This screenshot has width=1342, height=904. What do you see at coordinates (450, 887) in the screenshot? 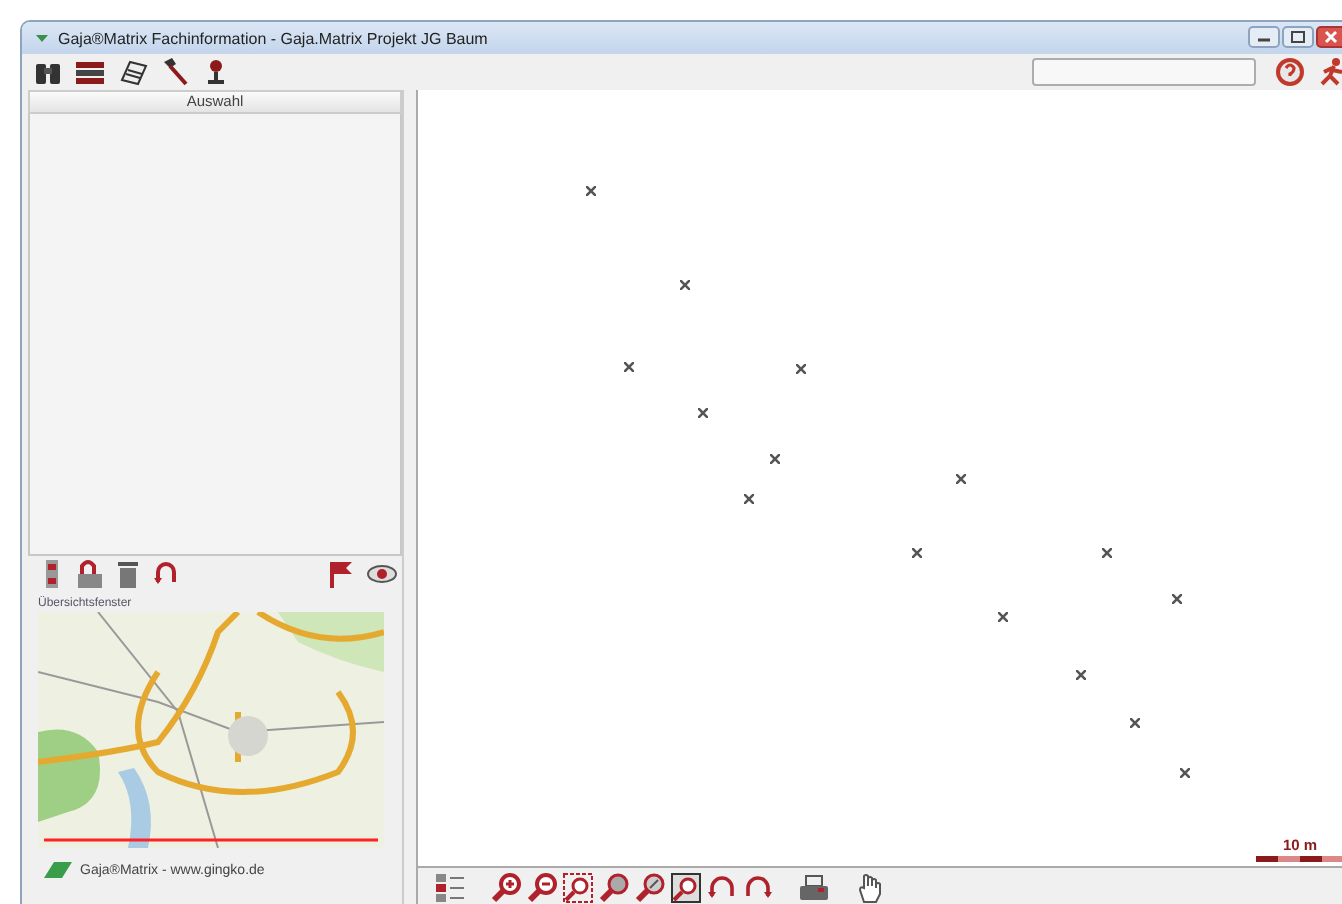
I see `legend-icon` at bounding box center [450, 887].